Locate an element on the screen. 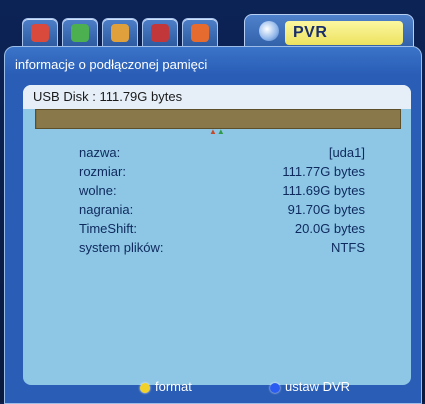  footer-bar: format ustaw DVR is located at coordinates (212, 389).